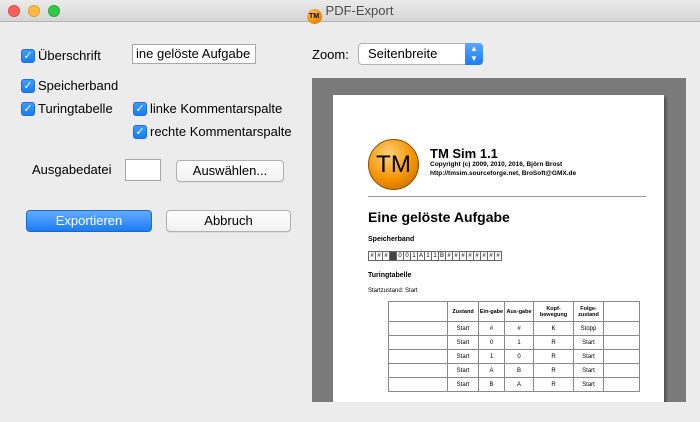 The height and width of the screenshot is (422, 700). What do you see at coordinates (519, 311) in the screenshot?
I see `table-column-header: Aus-gabe` at bounding box center [519, 311].